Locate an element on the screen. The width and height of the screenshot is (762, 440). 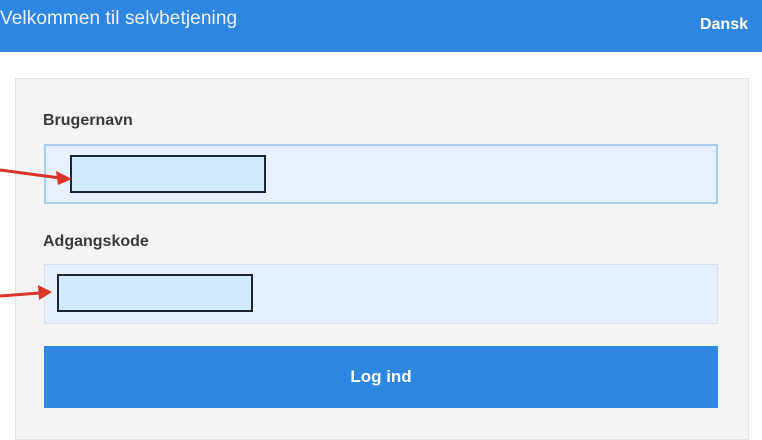
password-highlight-box is located at coordinates (155, 293).